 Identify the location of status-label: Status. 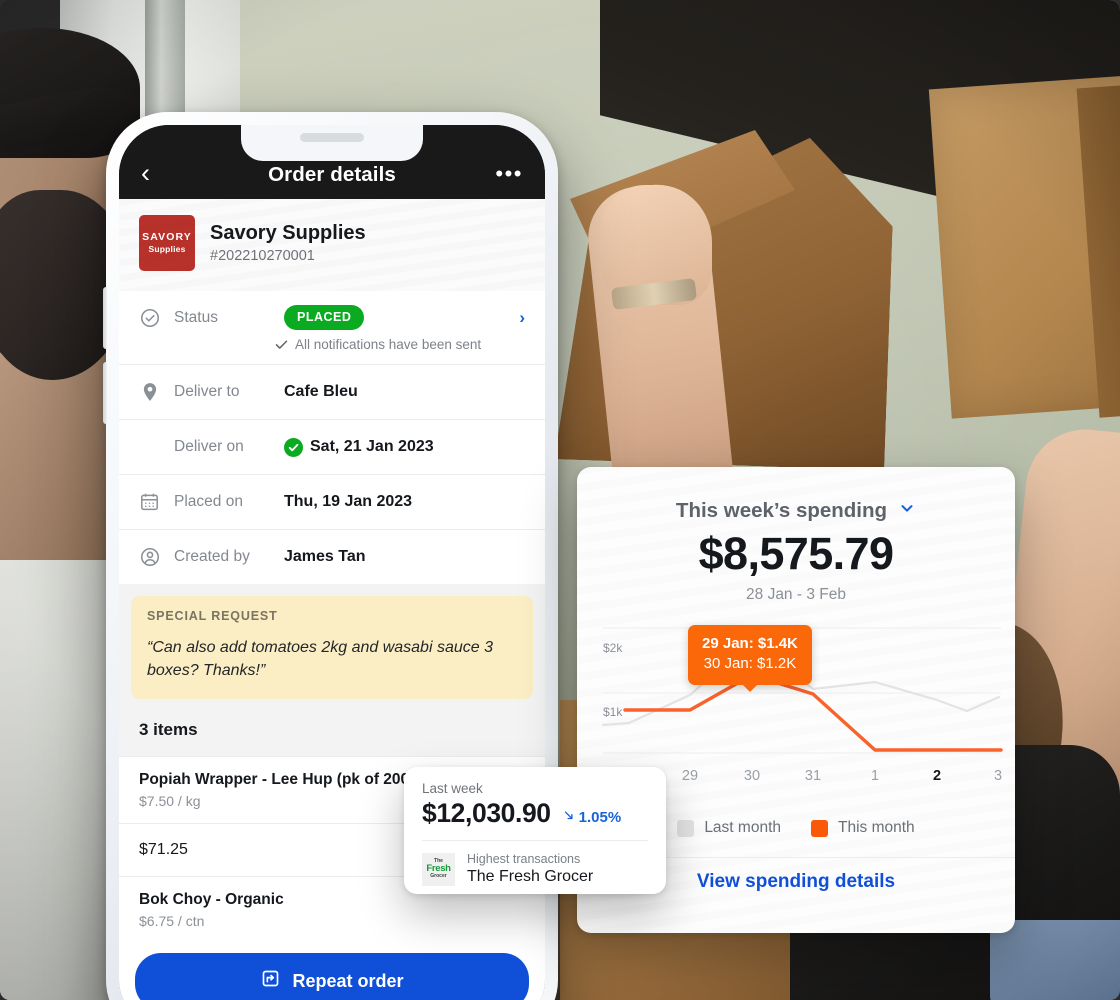
(196, 317).